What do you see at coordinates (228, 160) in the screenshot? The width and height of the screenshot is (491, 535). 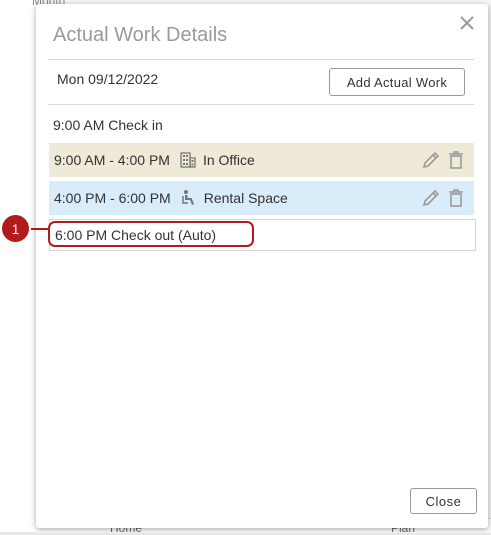 I see `entry-location: In Office` at bounding box center [228, 160].